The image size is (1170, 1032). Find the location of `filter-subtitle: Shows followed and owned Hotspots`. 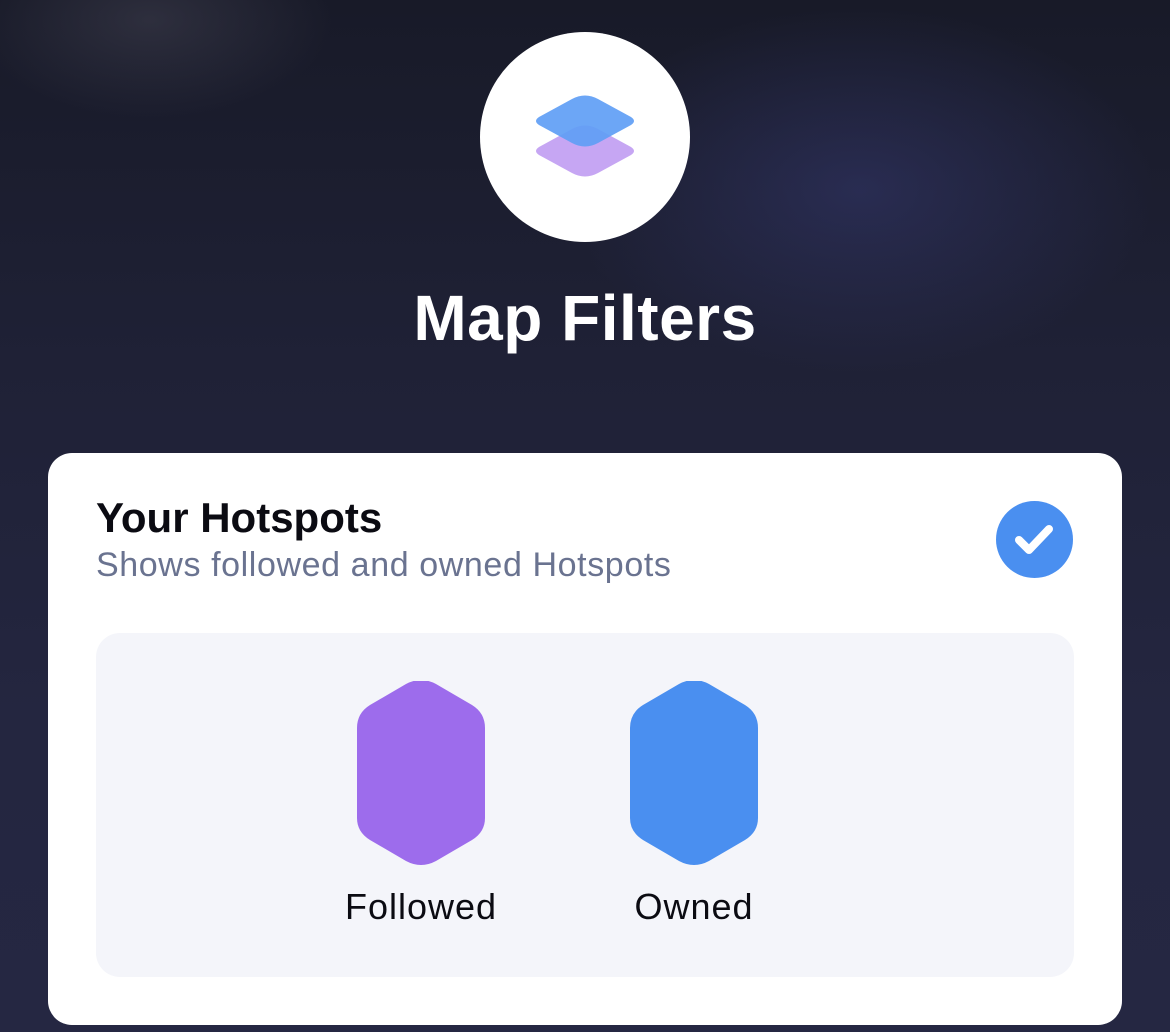

filter-subtitle: Shows followed and owned Hotspots is located at coordinates (384, 565).